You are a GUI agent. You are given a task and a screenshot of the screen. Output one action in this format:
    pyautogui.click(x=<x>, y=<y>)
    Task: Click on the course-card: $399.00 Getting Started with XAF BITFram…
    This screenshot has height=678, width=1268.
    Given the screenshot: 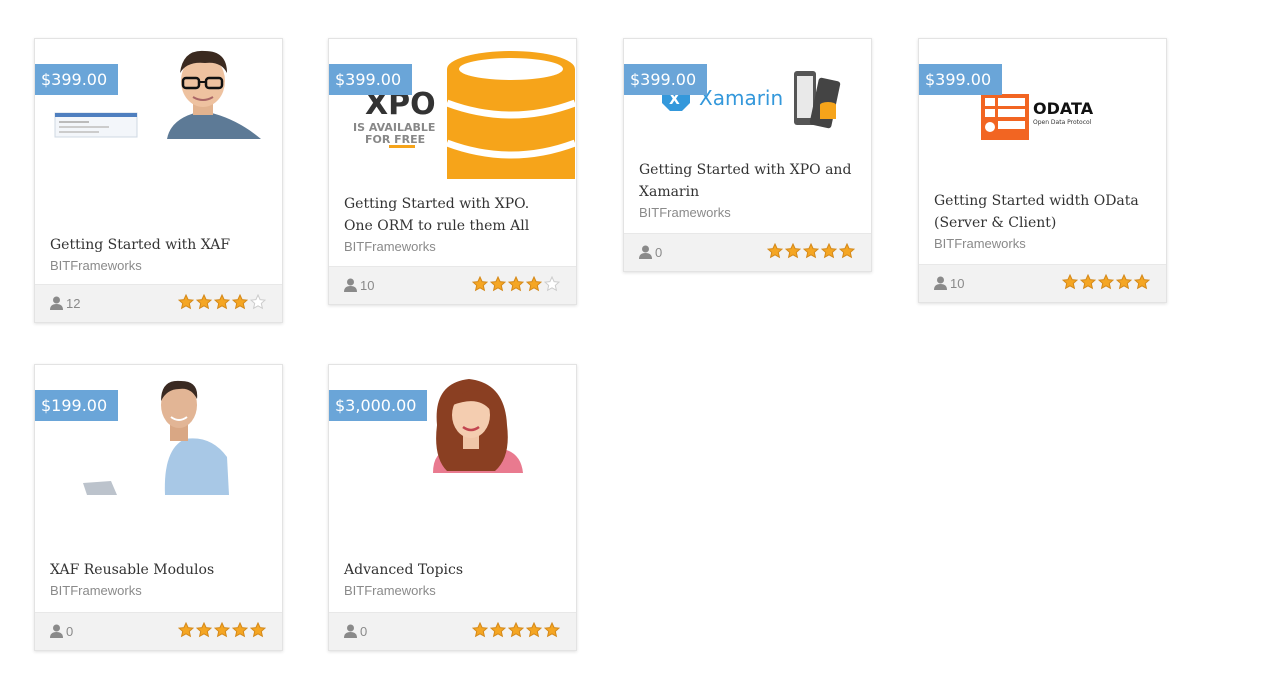 What is the action you would take?
    pyautogui.click(x=158, y=180)
    